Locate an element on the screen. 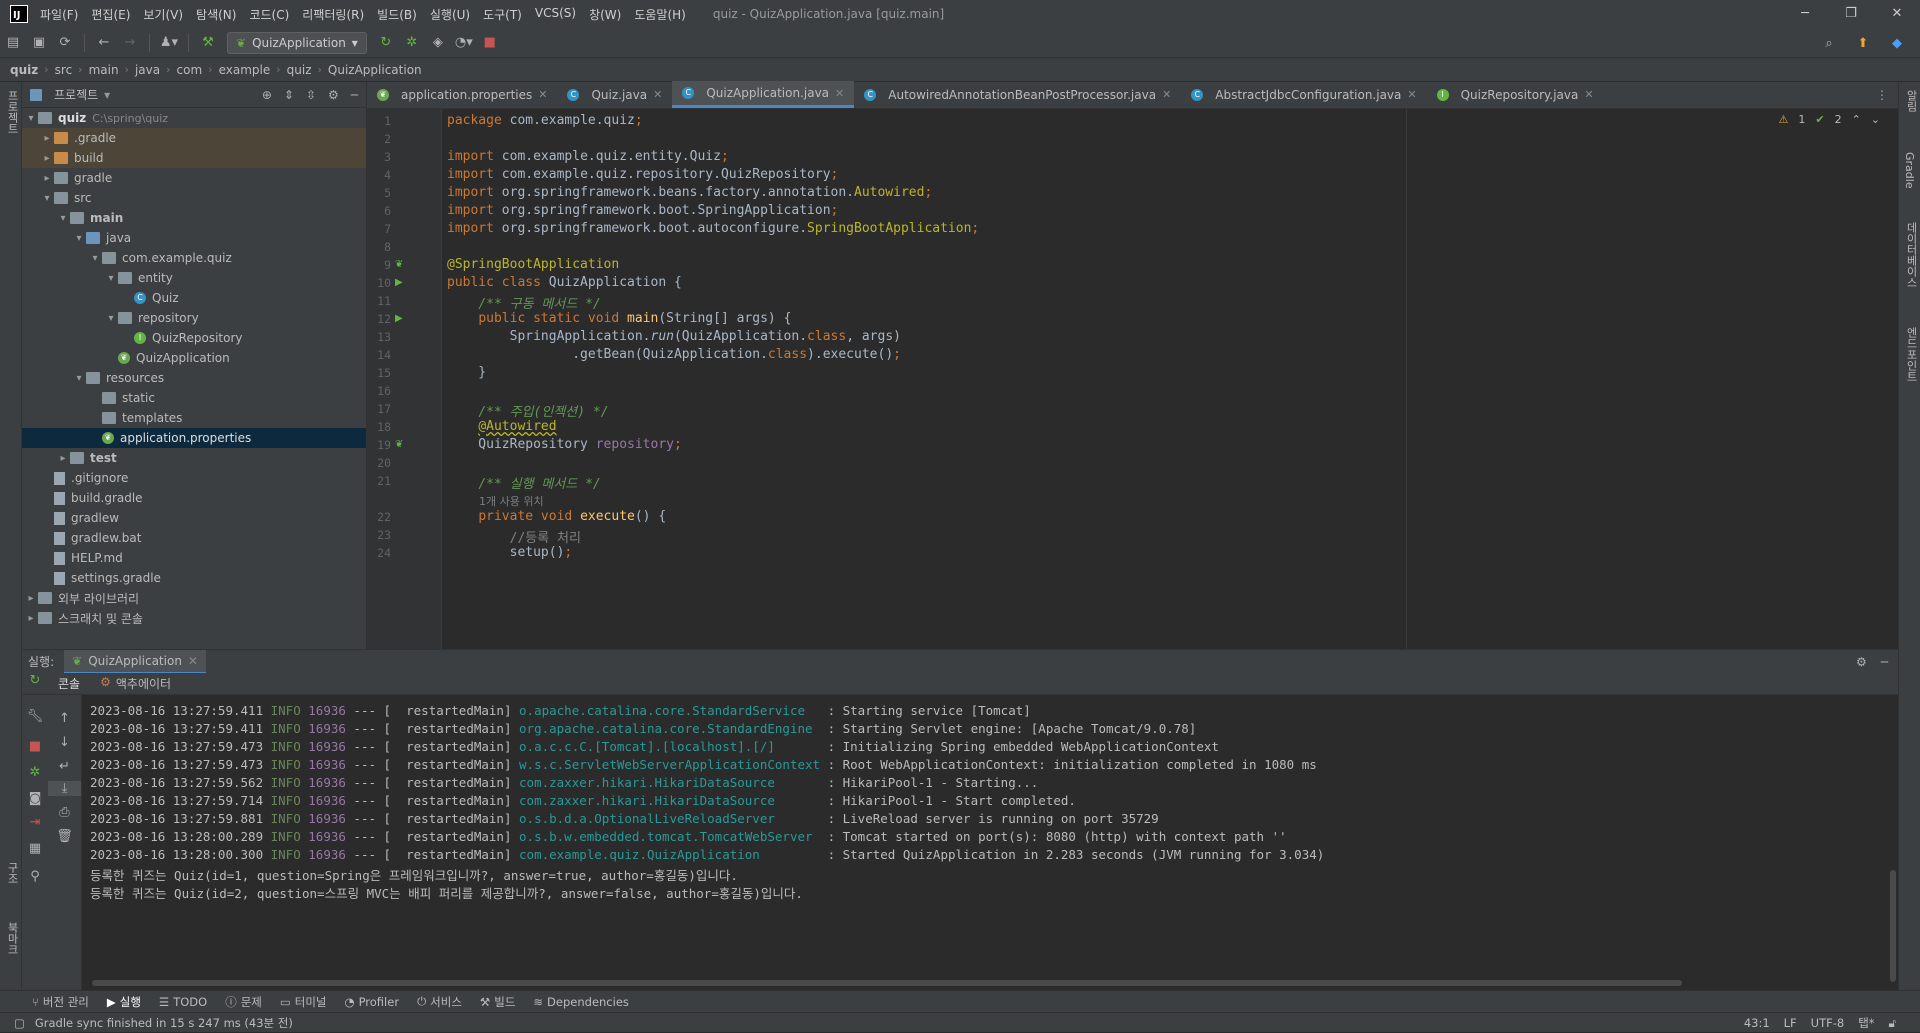 Image resolution: width=1920 pixels, height=1033 pixels. run-configuration-select: ❦ QuizApplication ▾ is located at coordinates (297, 42).